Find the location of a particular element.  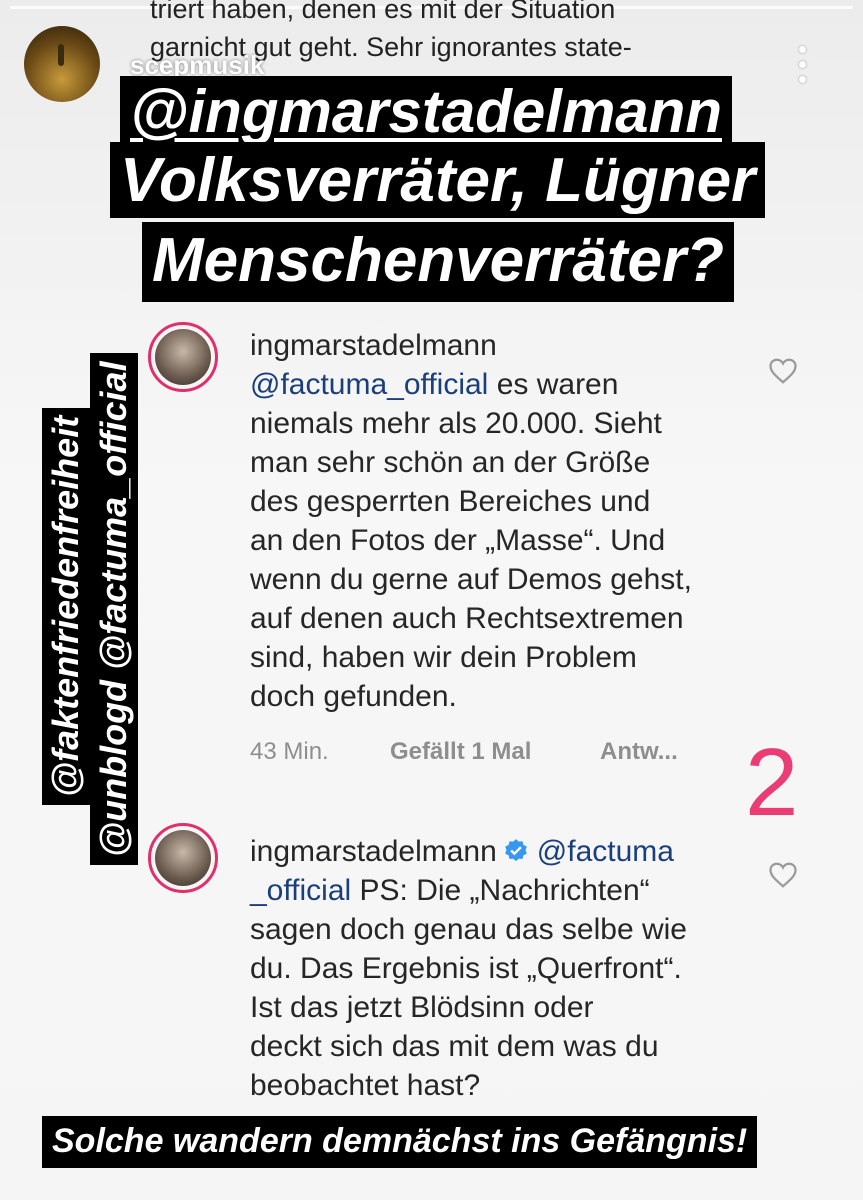

vertical-tag-2: @unblogd @factuma_official is located at coordinates (114, 609).